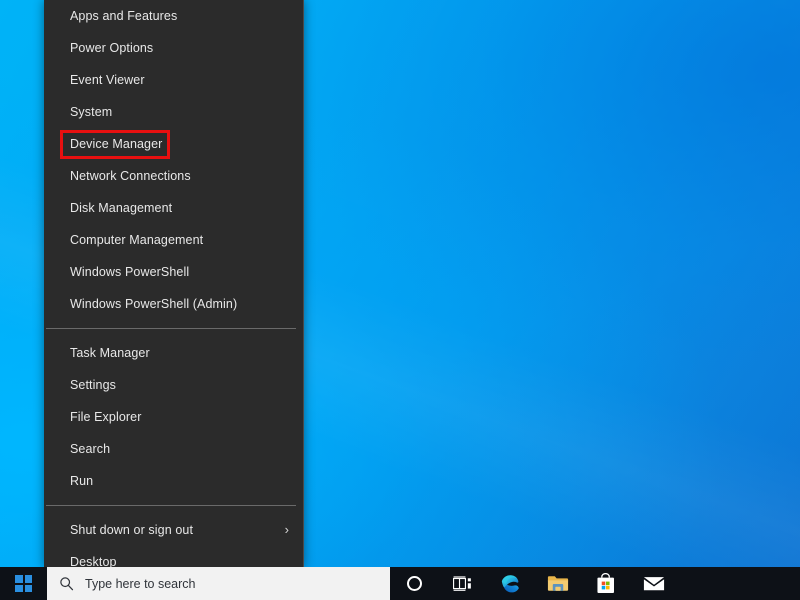 The width and height of the screenshot is (800, 600). I want to click on menu-item-label: Apps and Features, so click(124, 16).